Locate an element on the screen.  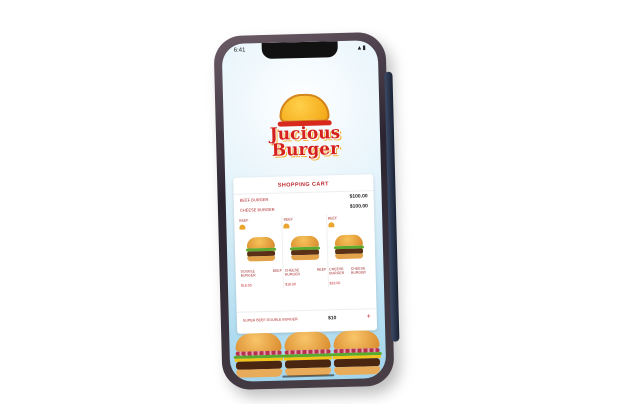
cart-item-card: BEEF CHEESE BURGER CHEESE BURGER $18.00 is located at coordinates (349, 250).